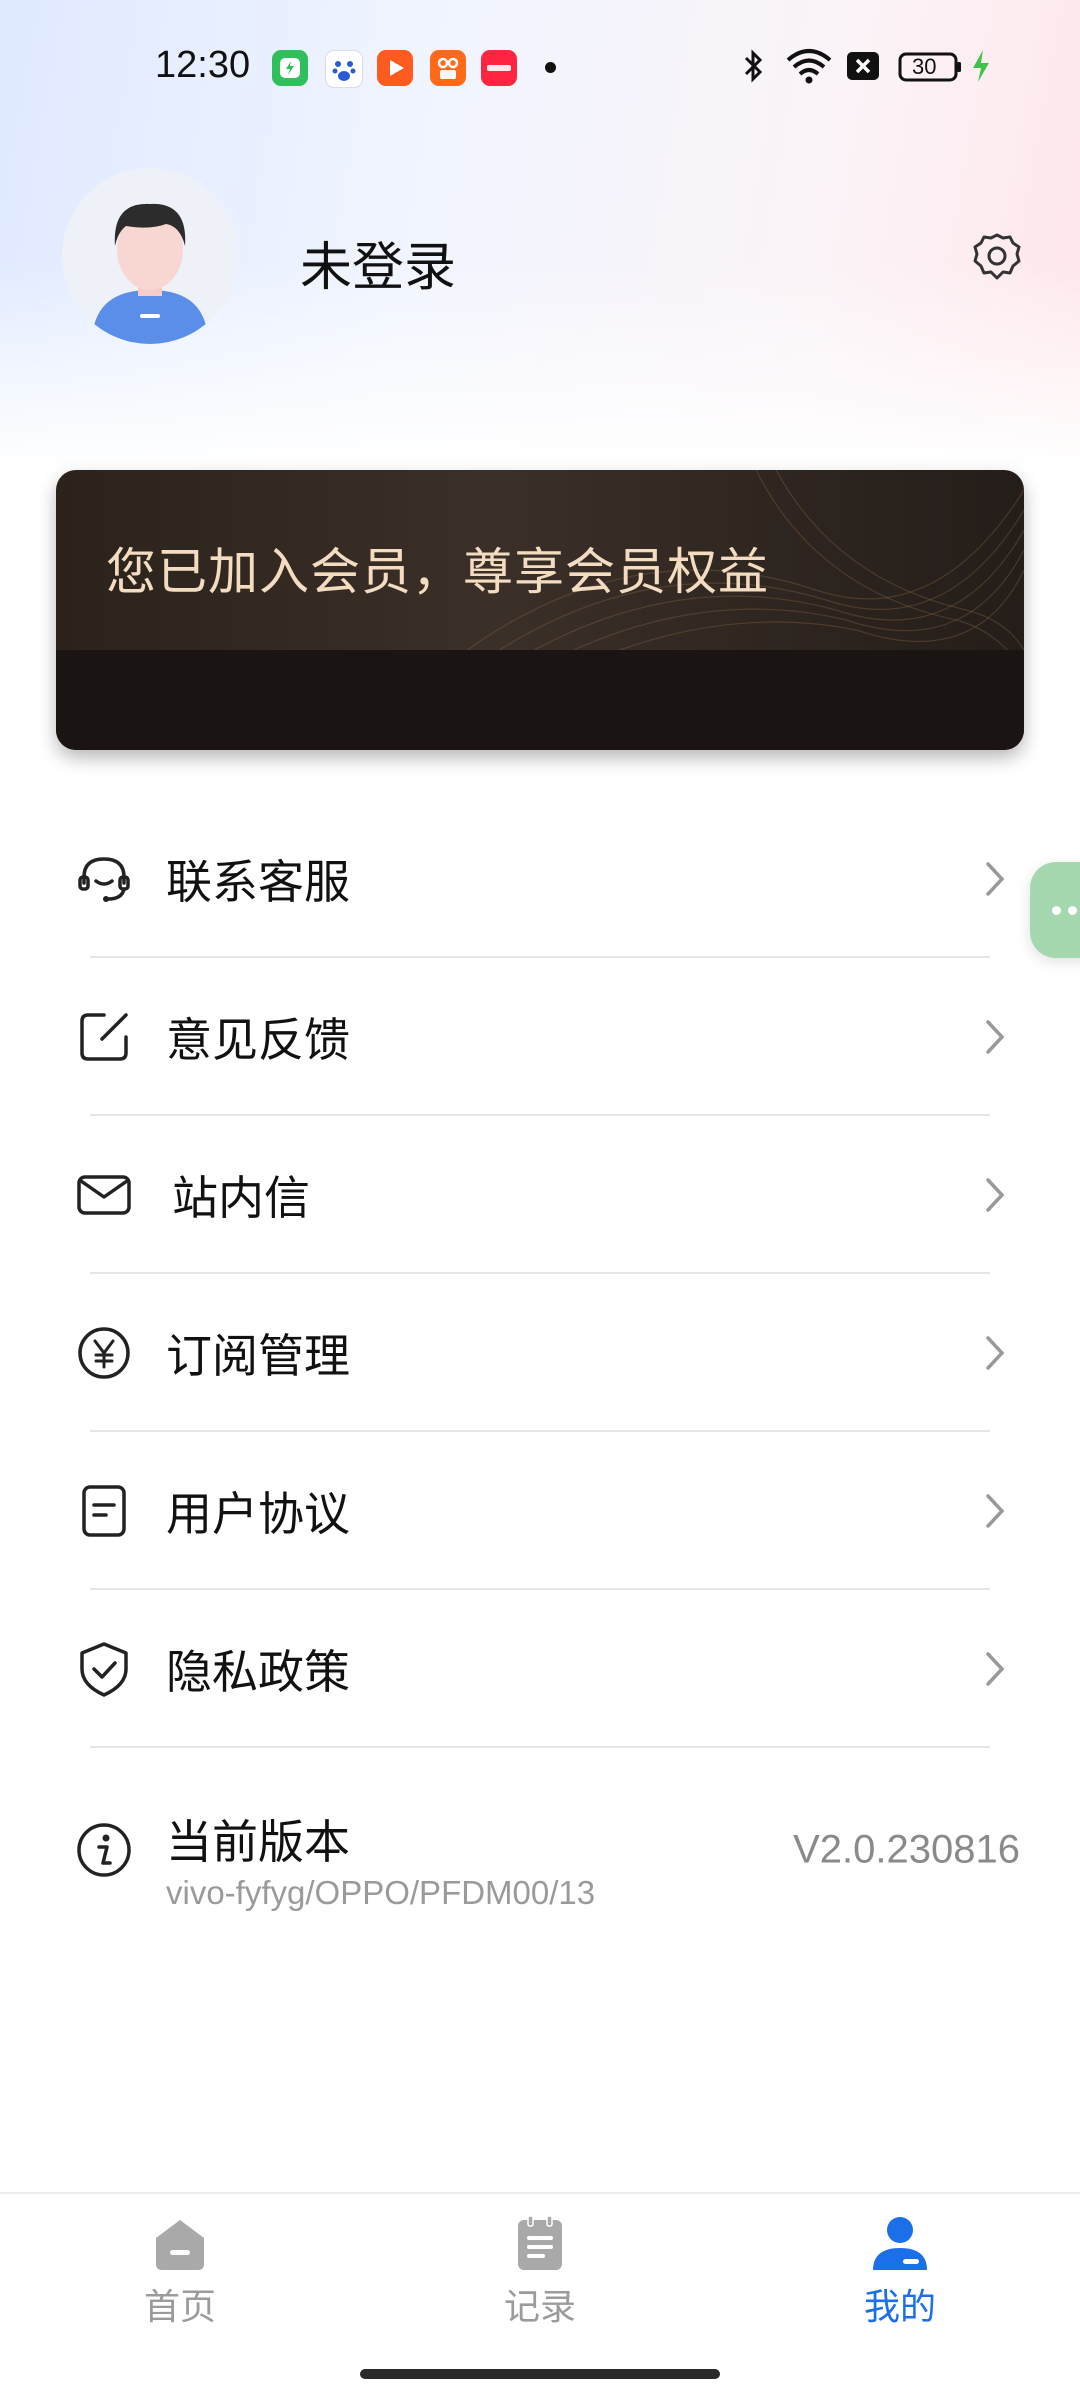  I want to click on battery-level: 30, so click(924, 66).